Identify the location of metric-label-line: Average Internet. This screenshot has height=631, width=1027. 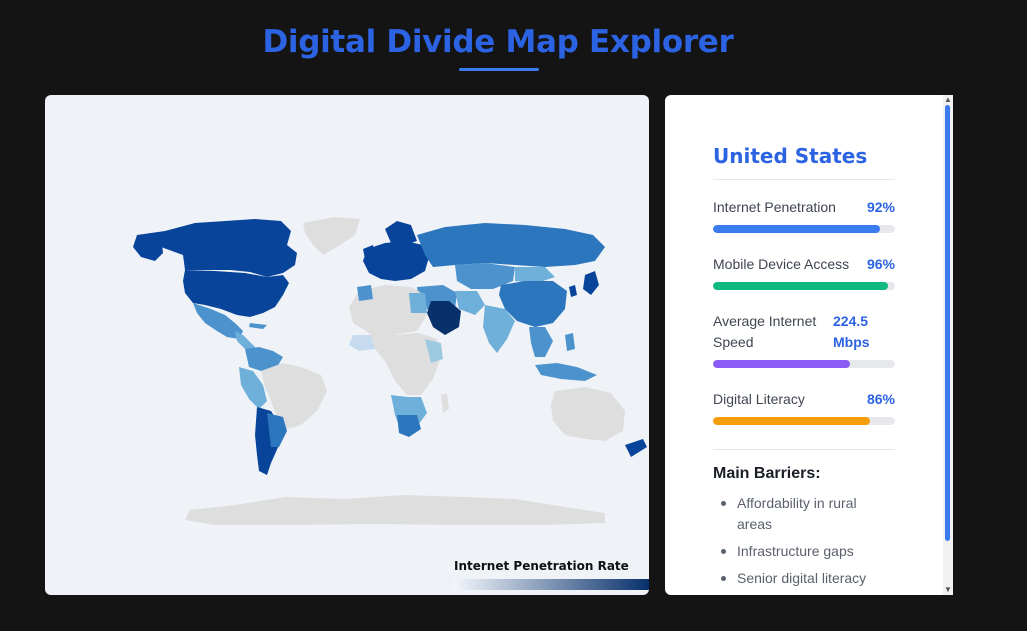
(765, 321).